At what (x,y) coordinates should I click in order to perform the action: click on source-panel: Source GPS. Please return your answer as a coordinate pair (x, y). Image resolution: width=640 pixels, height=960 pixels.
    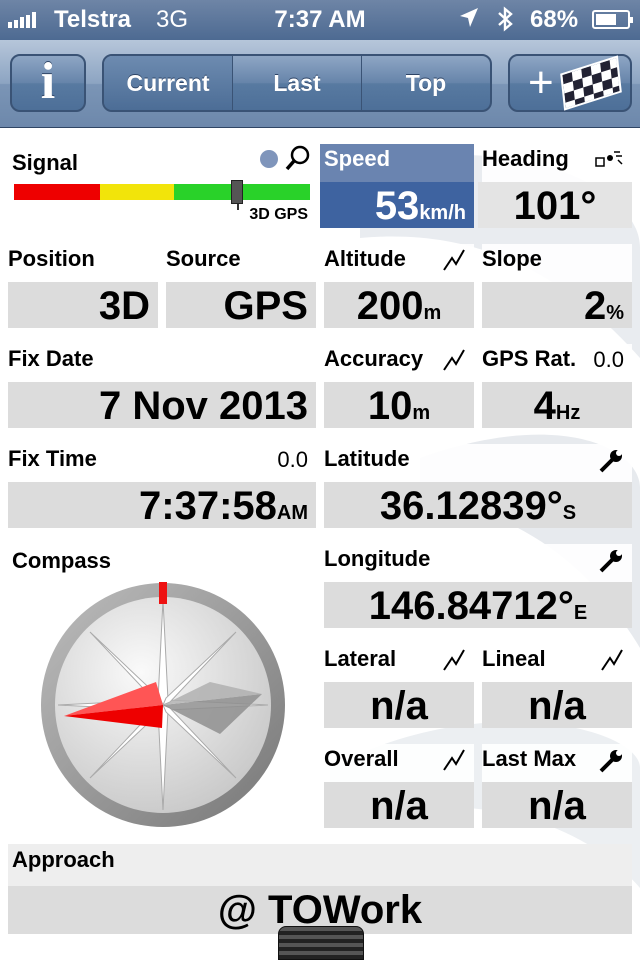
    Looking at the image, I should click on (239, 286).